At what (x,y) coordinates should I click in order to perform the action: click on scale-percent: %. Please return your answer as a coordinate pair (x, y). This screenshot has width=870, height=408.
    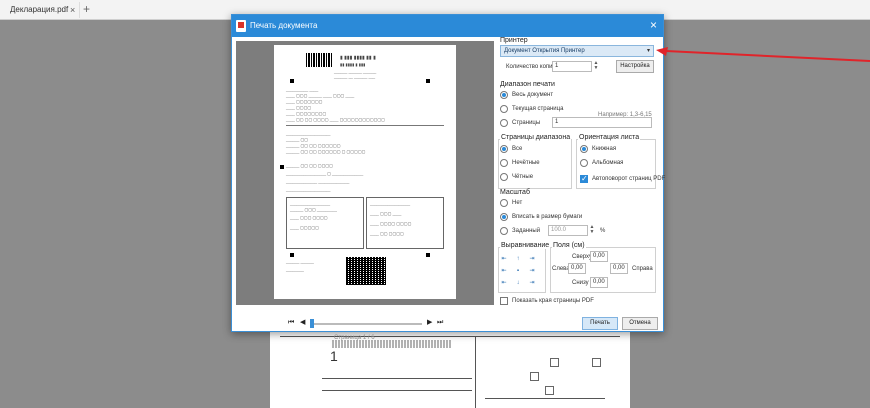
    Looking at the image, I should click on (603, 231).